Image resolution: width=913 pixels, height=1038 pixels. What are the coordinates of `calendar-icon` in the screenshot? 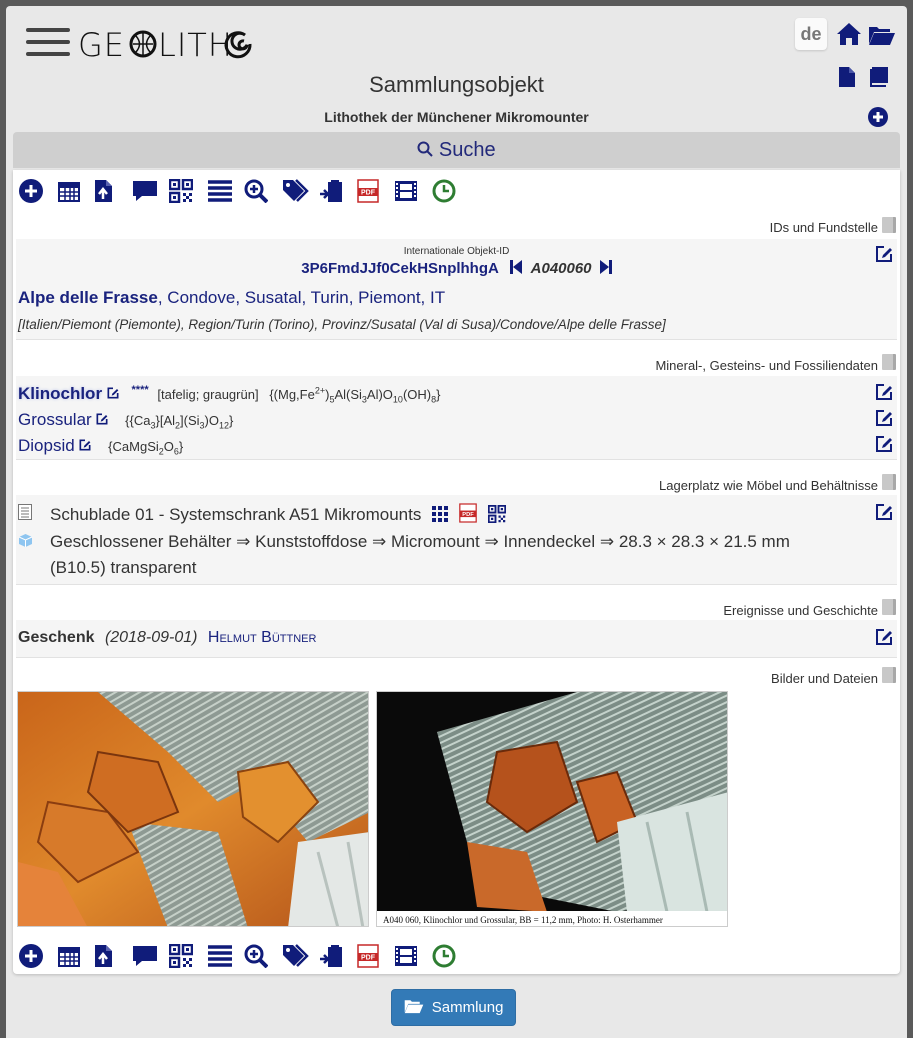 It's located at (68, 192).